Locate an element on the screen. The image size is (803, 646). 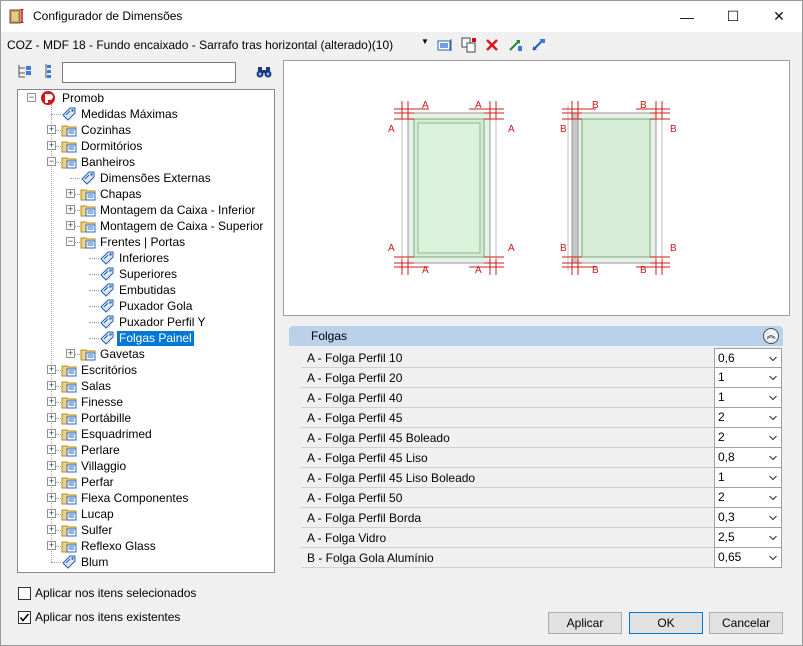
tree-item: Superiores is located at coordinates (146, 274).